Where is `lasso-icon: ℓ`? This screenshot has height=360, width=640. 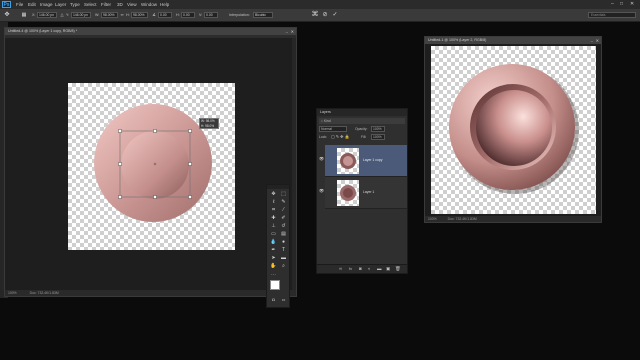
lasso-icon: ℓ is located at coordinates (273, 202).